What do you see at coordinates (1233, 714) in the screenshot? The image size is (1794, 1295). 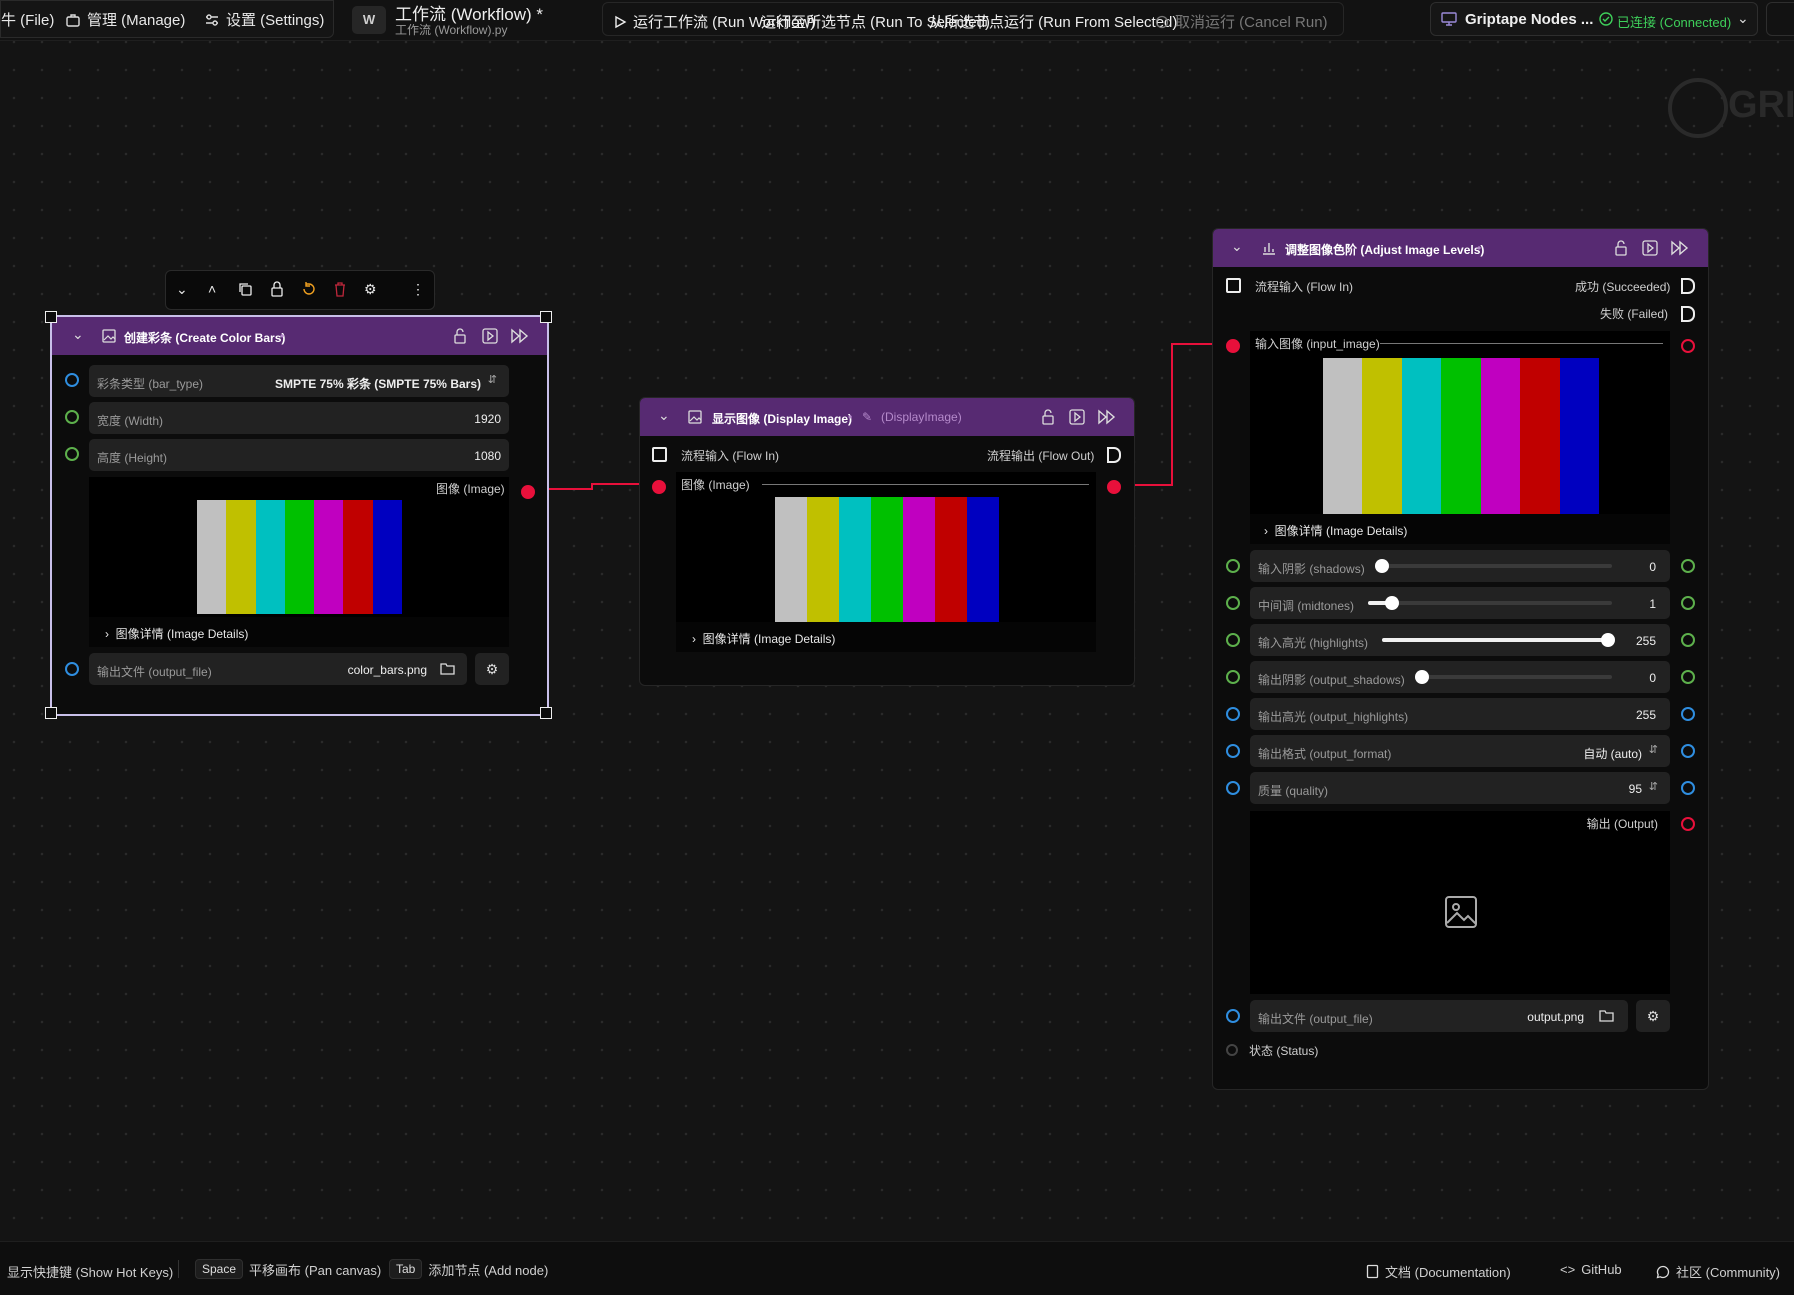 I see `output-highlights-input-pin` at bounding box center [1233, 714].